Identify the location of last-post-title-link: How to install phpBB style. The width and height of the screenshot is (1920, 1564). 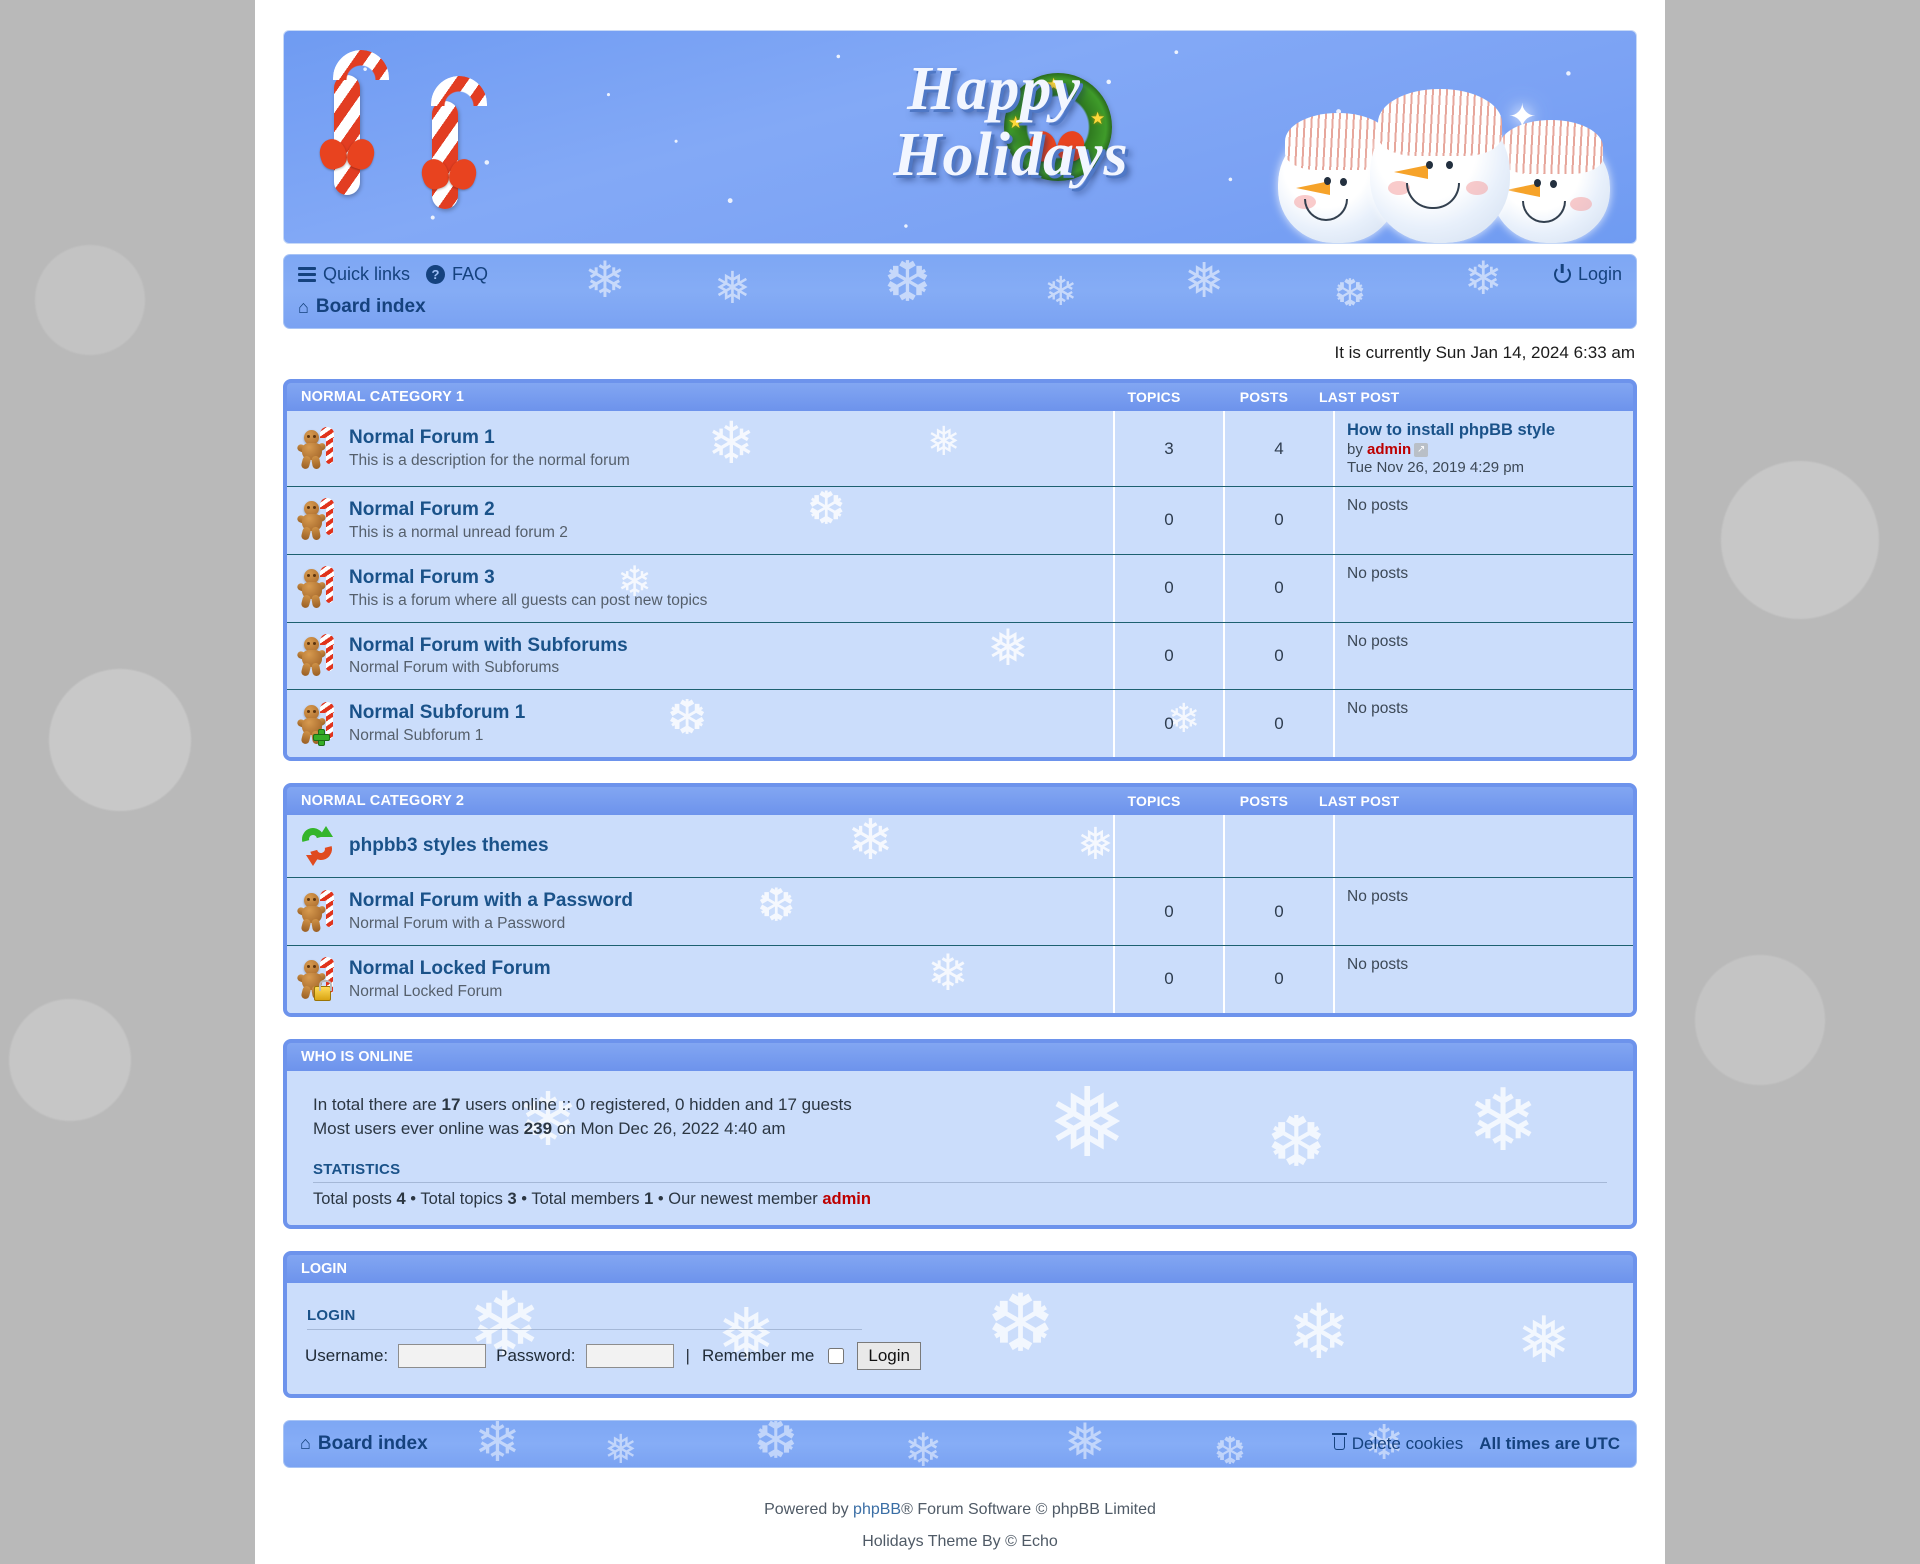
(1484, 430).